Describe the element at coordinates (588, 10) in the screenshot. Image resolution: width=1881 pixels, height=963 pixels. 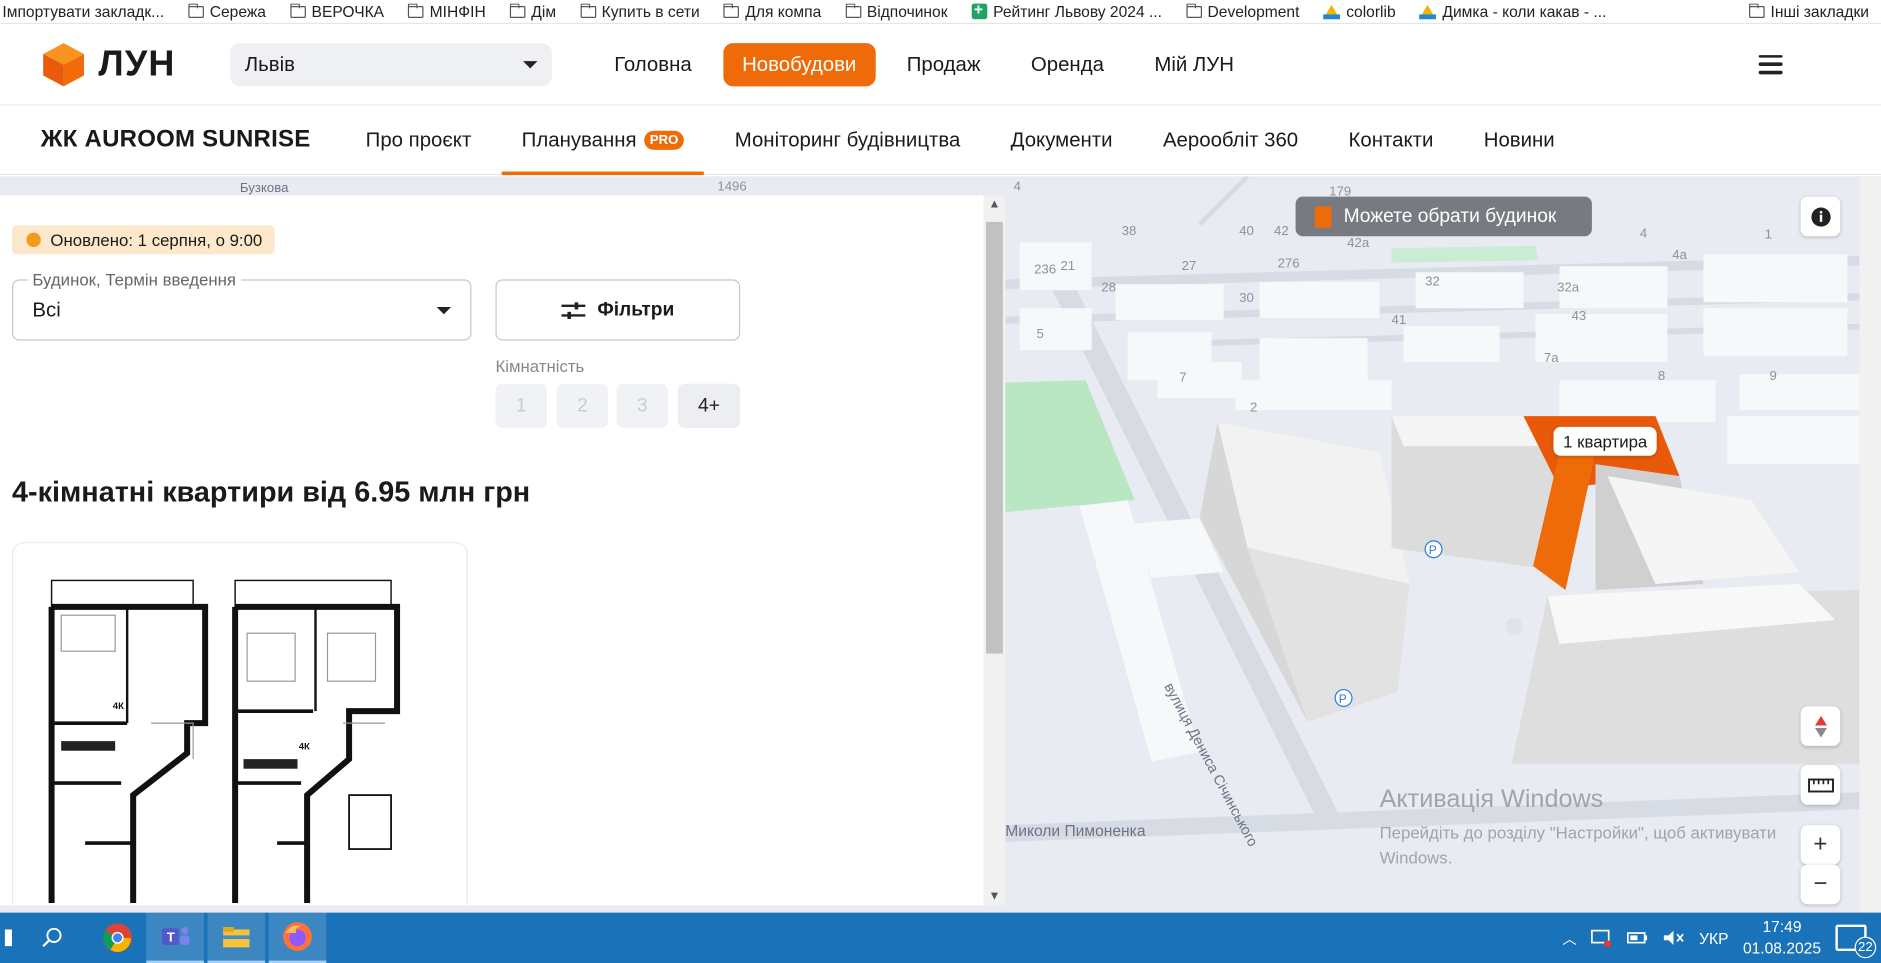
I see `folder-icon` at that location.